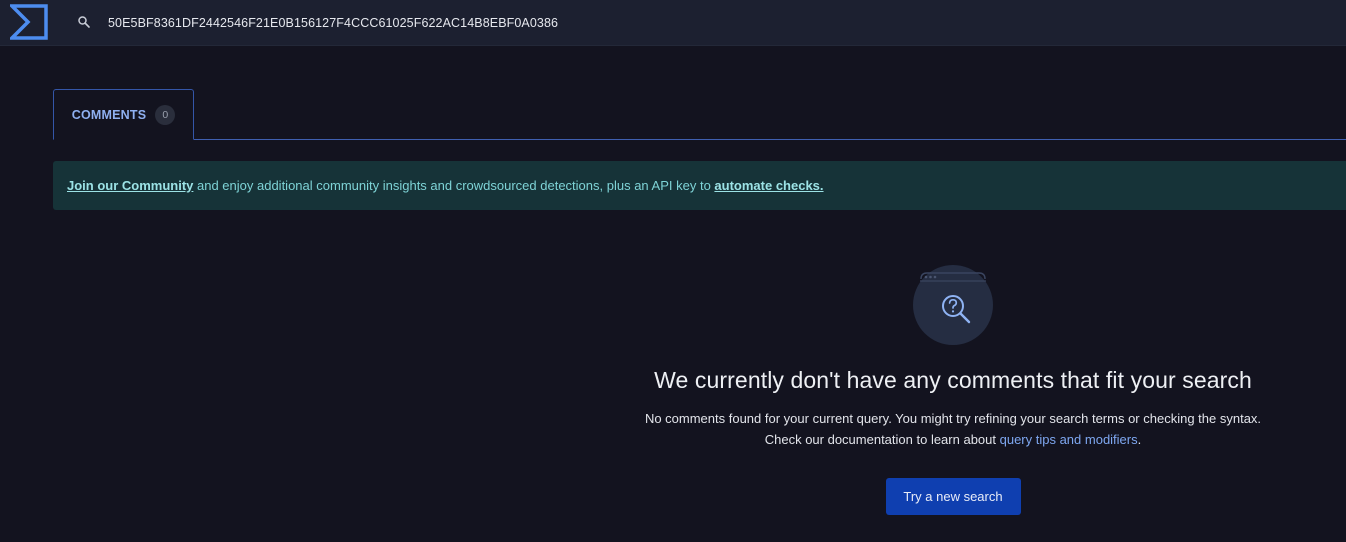 The height and width of the screenshot is (542, 1346). Describe the element at coordinates (130, 185) in the screenshot. I see `join-community-link: Join our Community` at that location.